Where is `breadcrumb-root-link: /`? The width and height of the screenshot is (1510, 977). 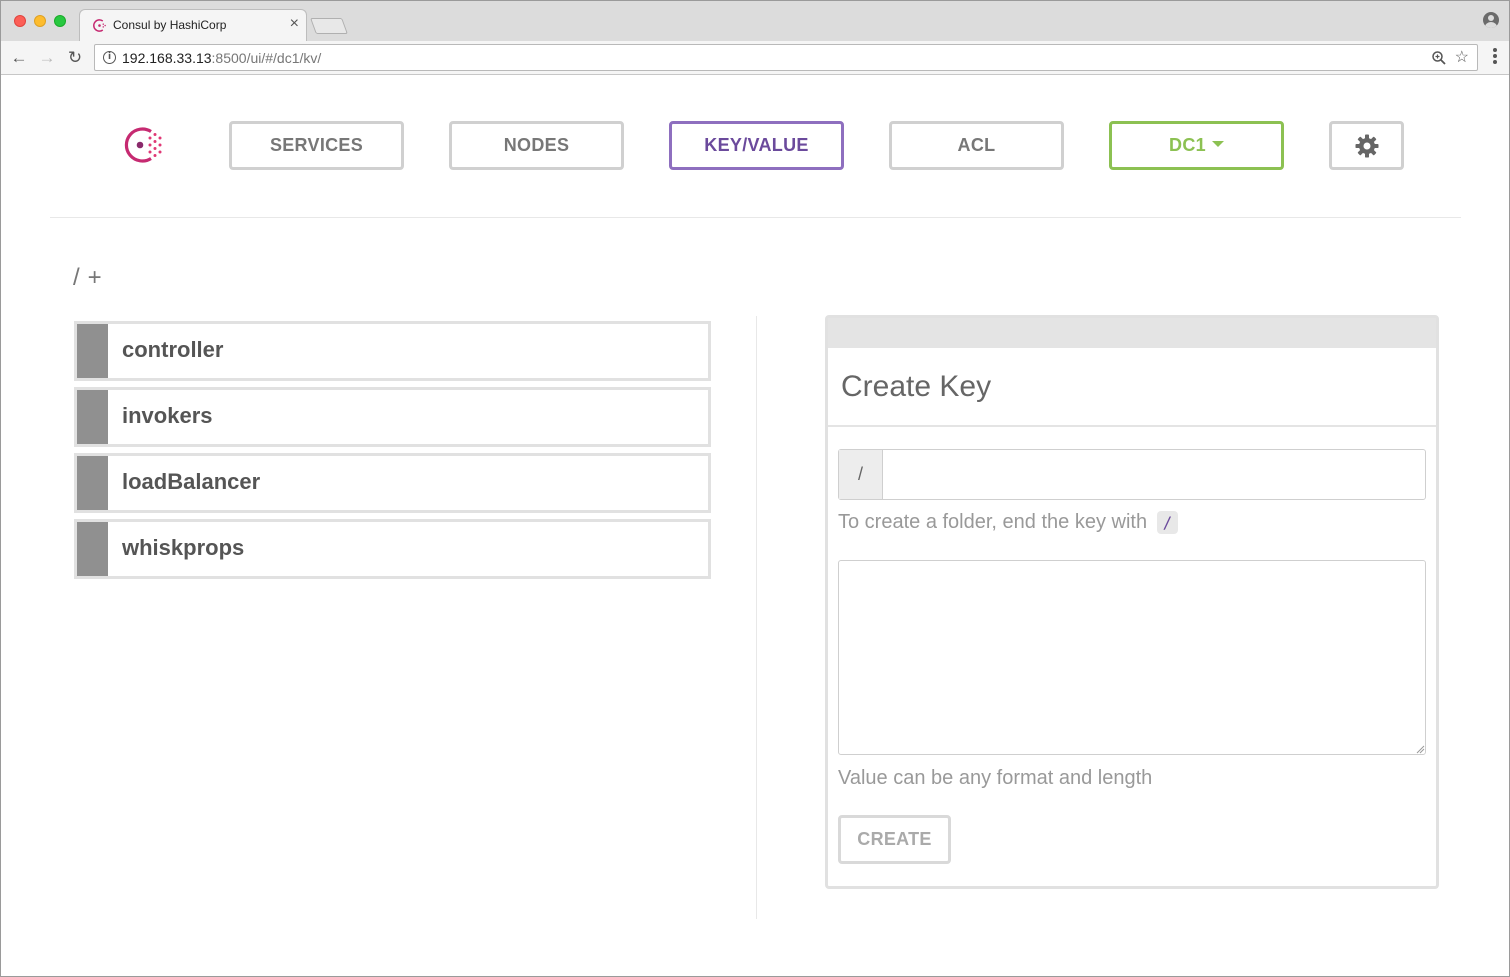
breadcrumb-root-link: / is located at coordinates (76, 277).